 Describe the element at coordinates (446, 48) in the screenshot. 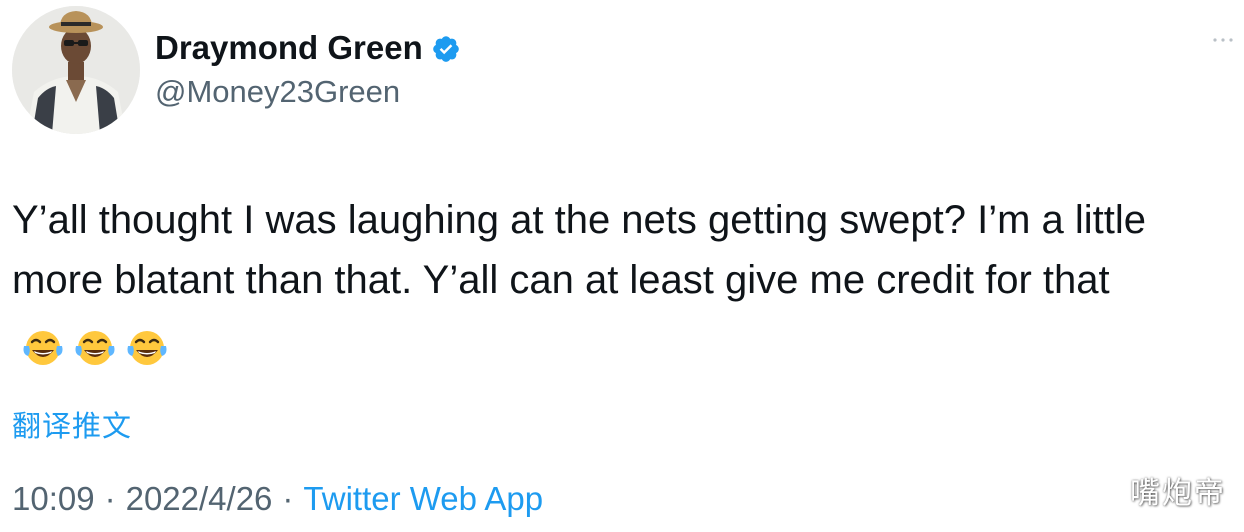

I see `verified-badge-icon` at that location.